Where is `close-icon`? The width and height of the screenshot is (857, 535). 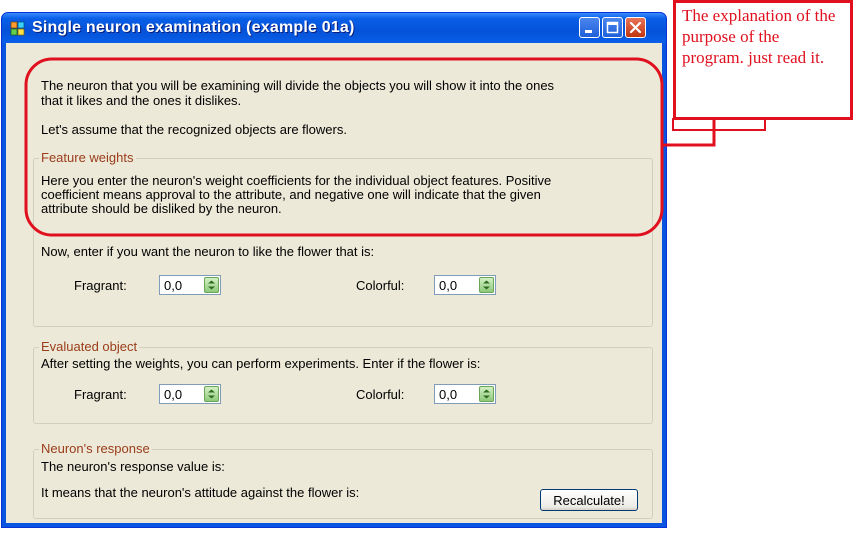
close-icon is located at coordinates (635, 27).